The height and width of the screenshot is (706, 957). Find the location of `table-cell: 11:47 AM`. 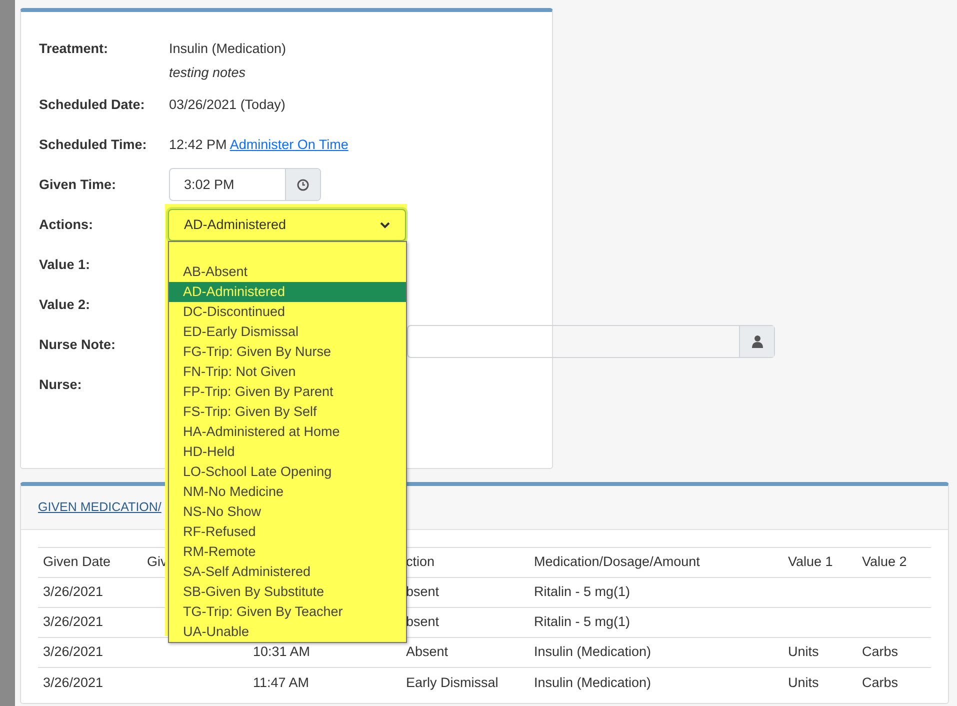

table-cell: 11:47 AM is located at coordinates (321, 683).